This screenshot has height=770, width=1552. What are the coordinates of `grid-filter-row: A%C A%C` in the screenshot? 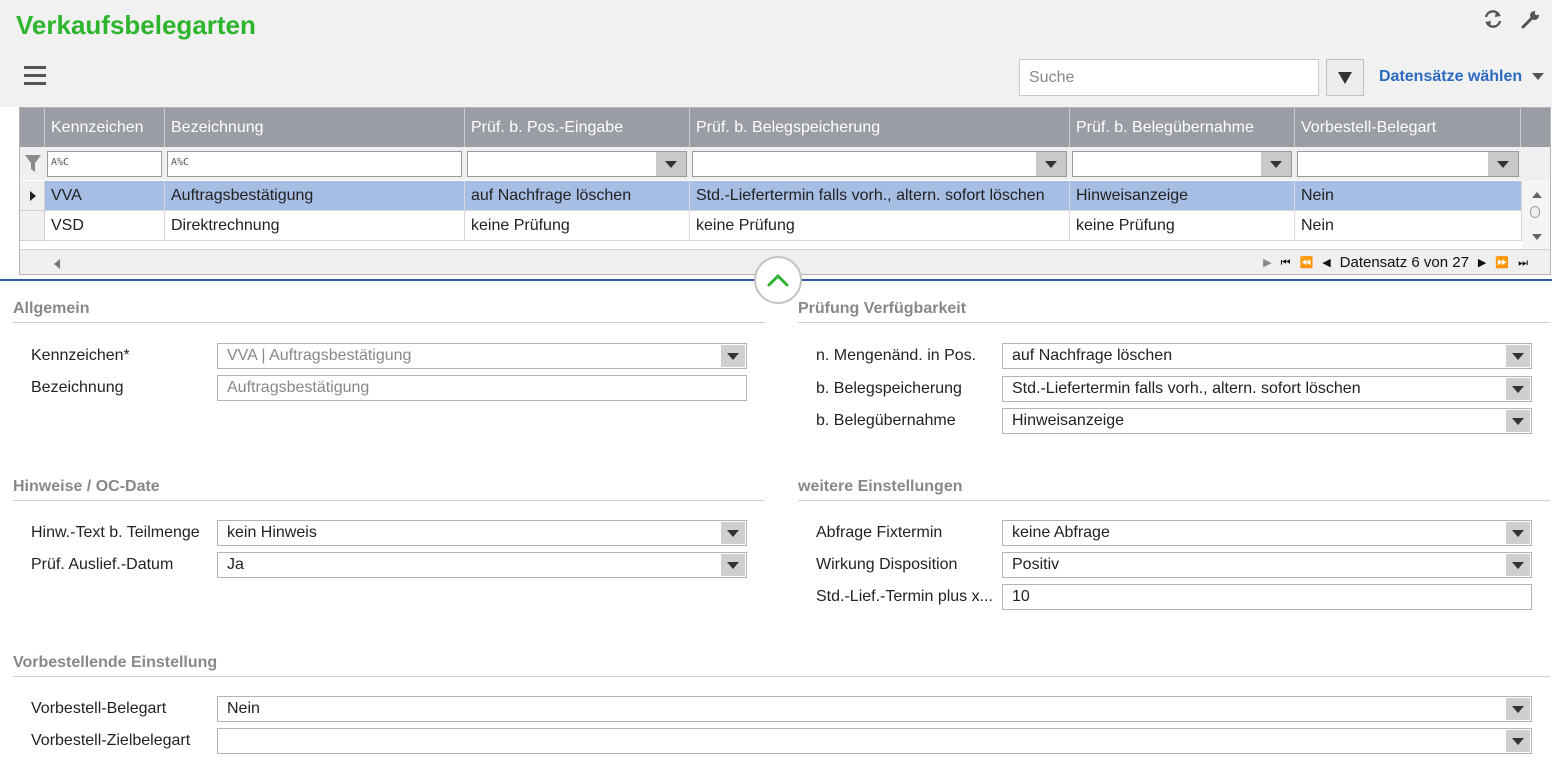 It's located at (785, 163).